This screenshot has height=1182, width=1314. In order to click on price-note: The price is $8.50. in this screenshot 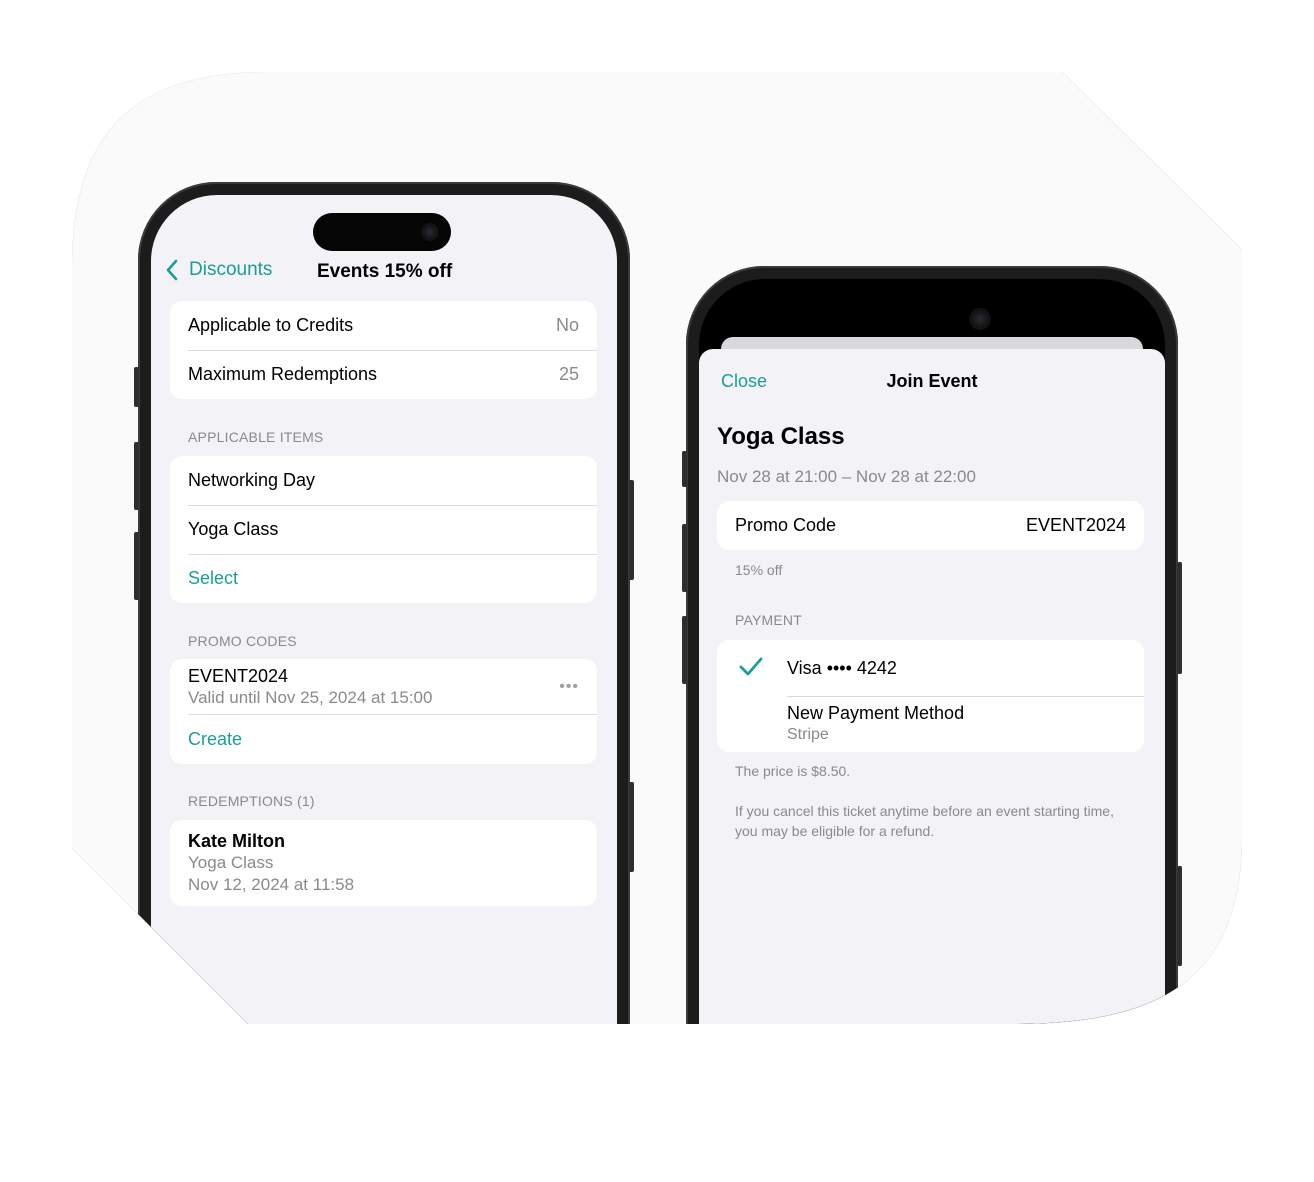, I will do `click(793, 771)`.